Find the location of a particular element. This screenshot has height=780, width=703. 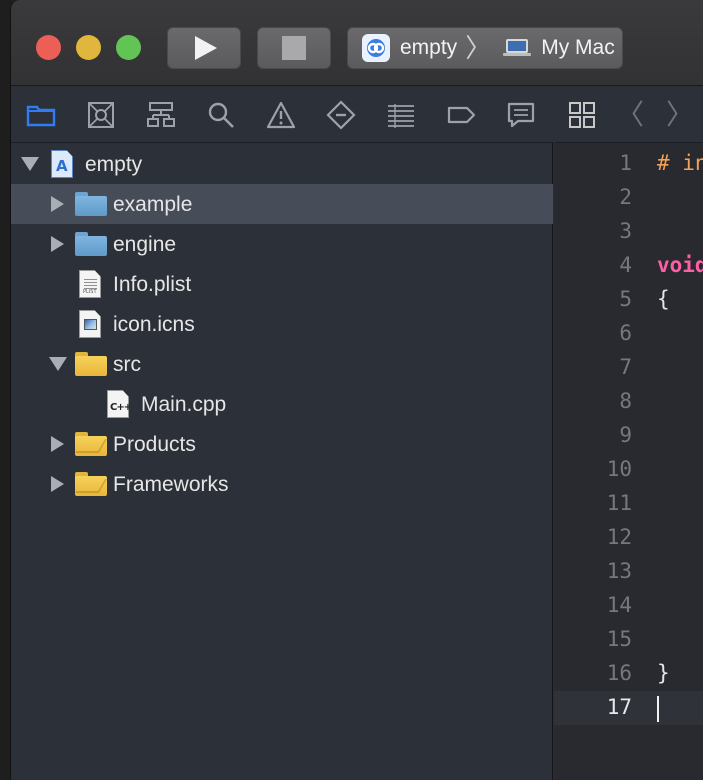

code-line: 13 is located at coordinates (628, 572).